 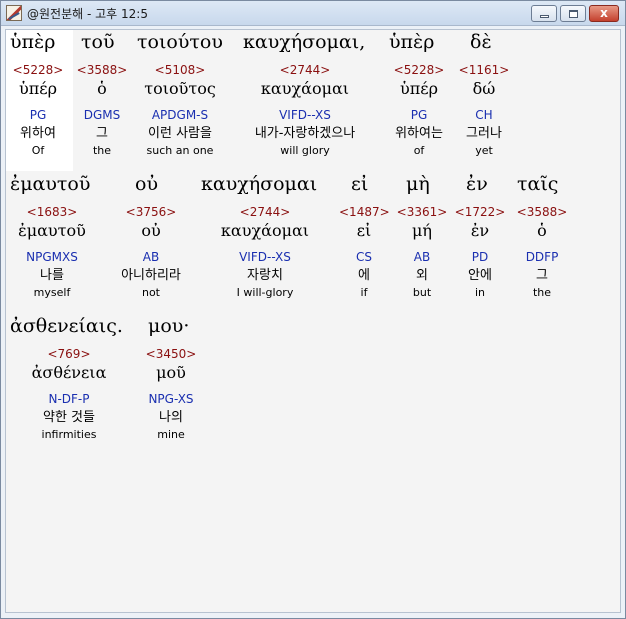 What do you see at coordinates (538, 184) in the screenshot?
I see `greek-surface: ταῖς` at bounding box center [538, 184].